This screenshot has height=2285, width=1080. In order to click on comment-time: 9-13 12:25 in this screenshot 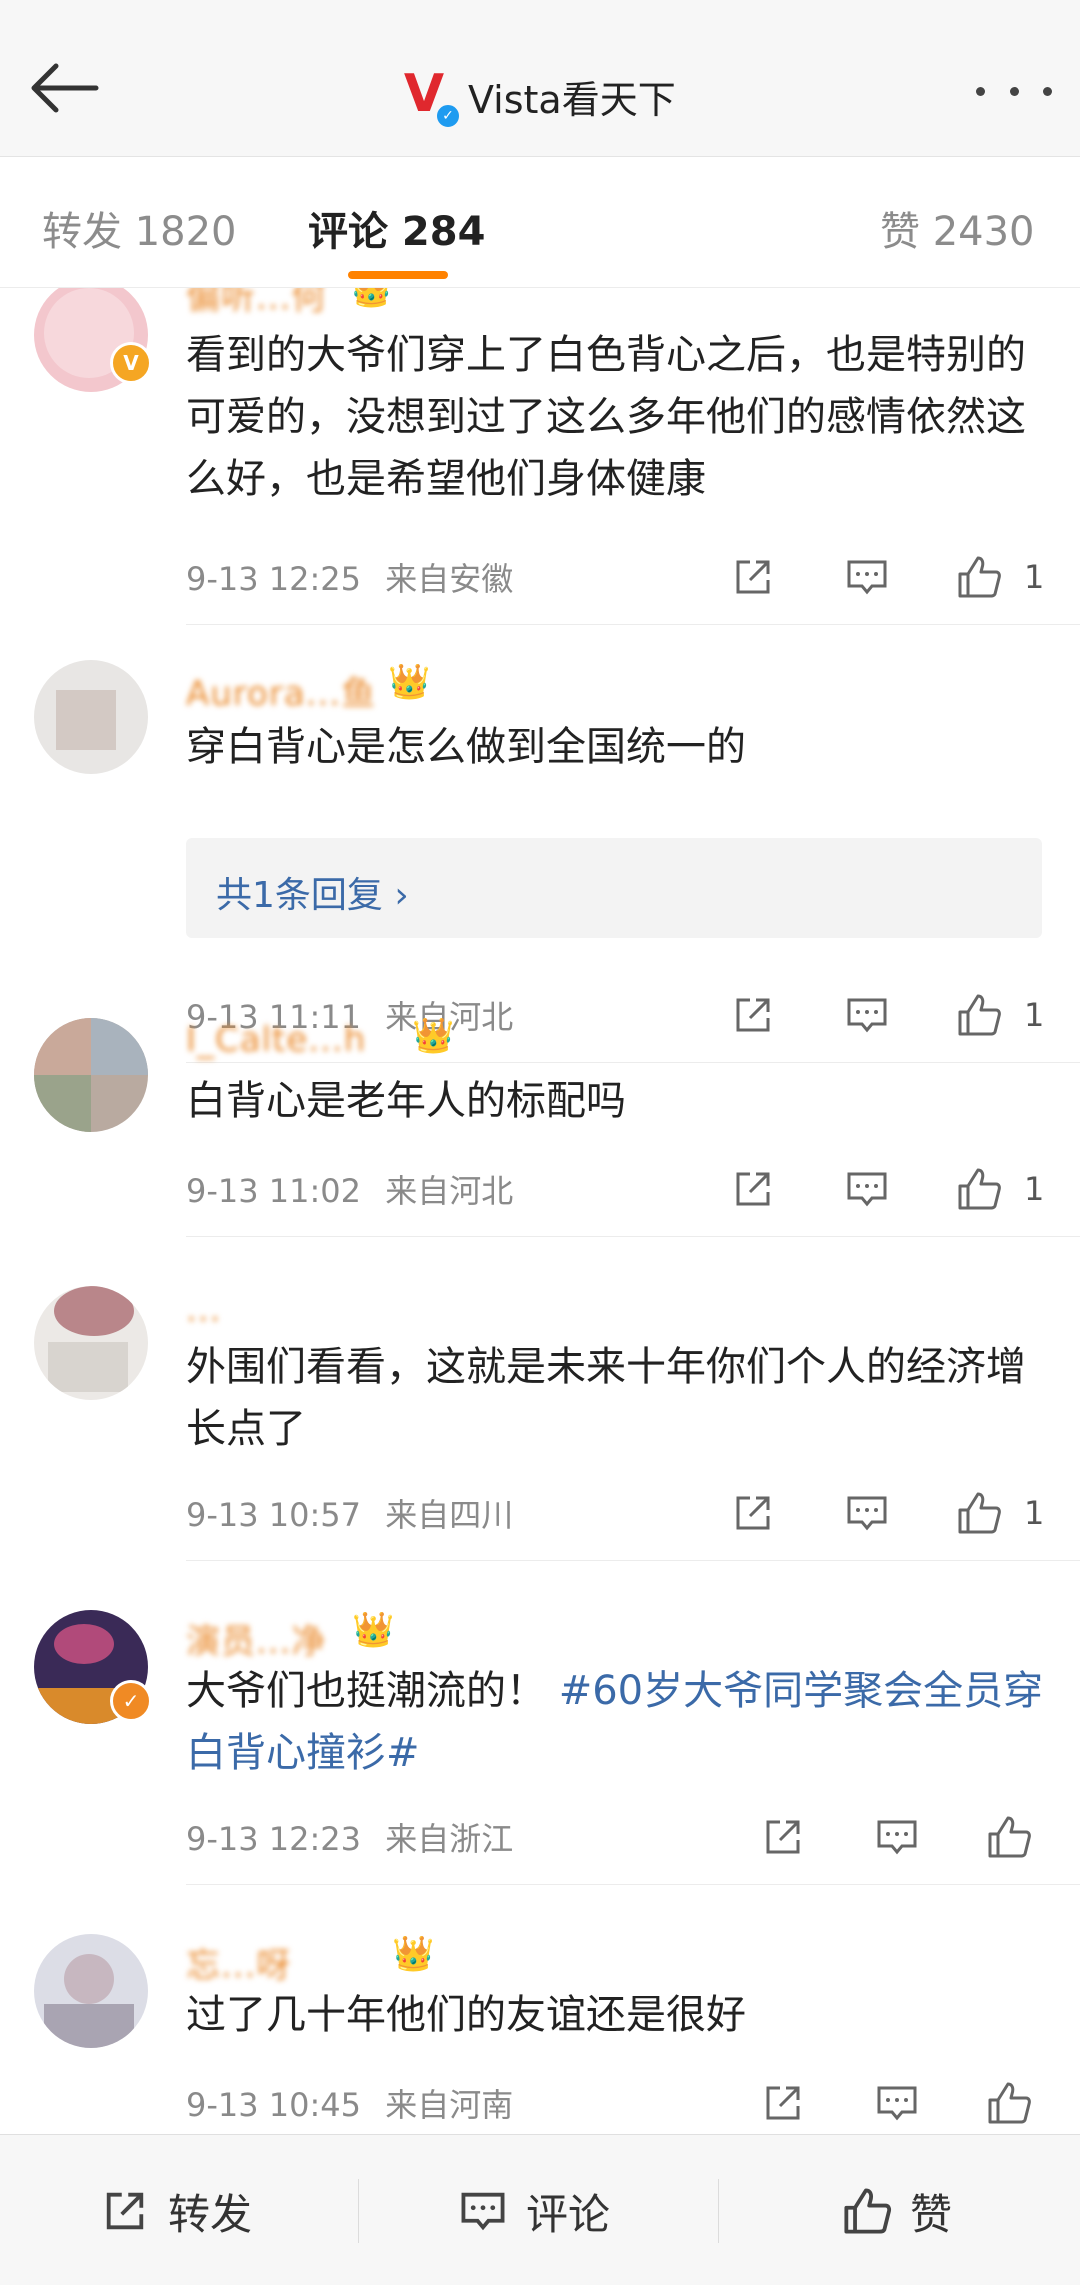, I will do `click(274, 579)`.